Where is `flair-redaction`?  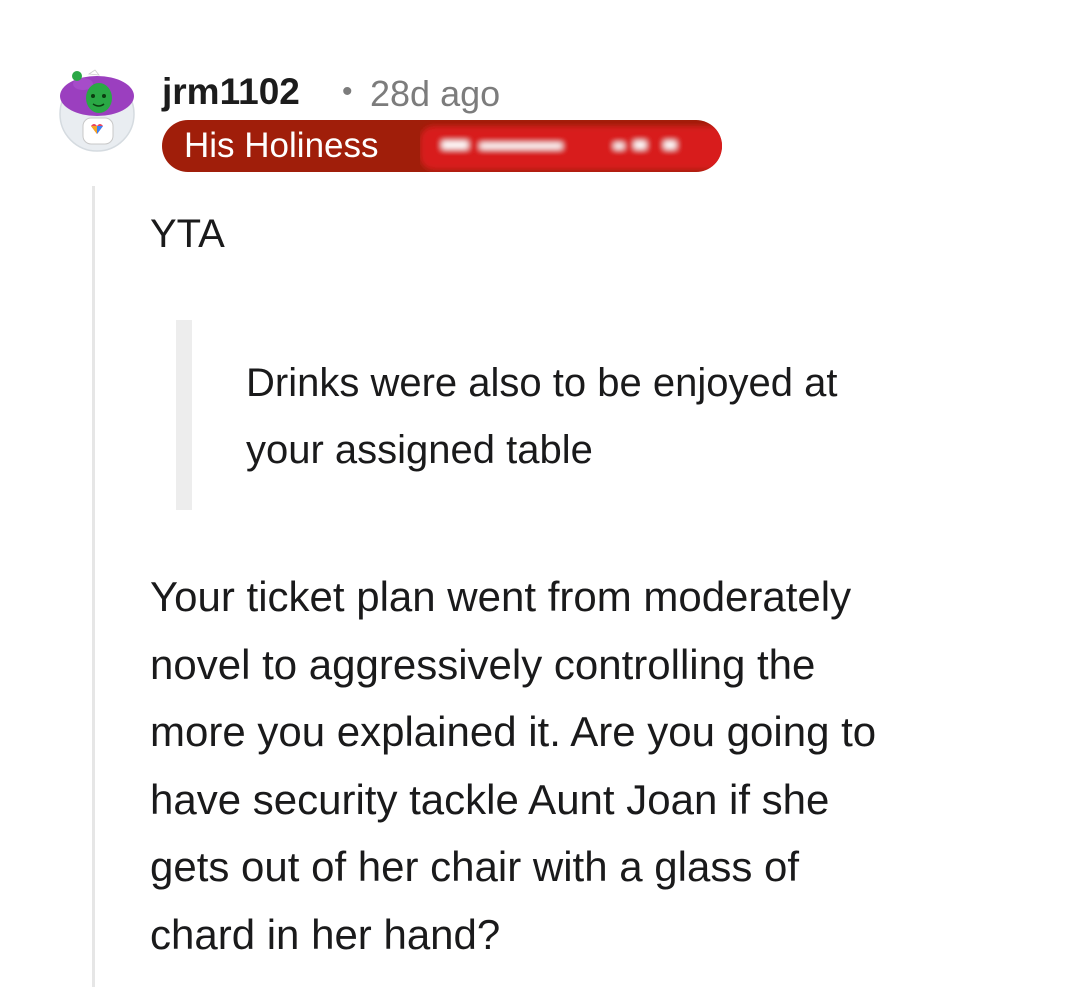 flair-redaction is located at coordinates (571, 148).